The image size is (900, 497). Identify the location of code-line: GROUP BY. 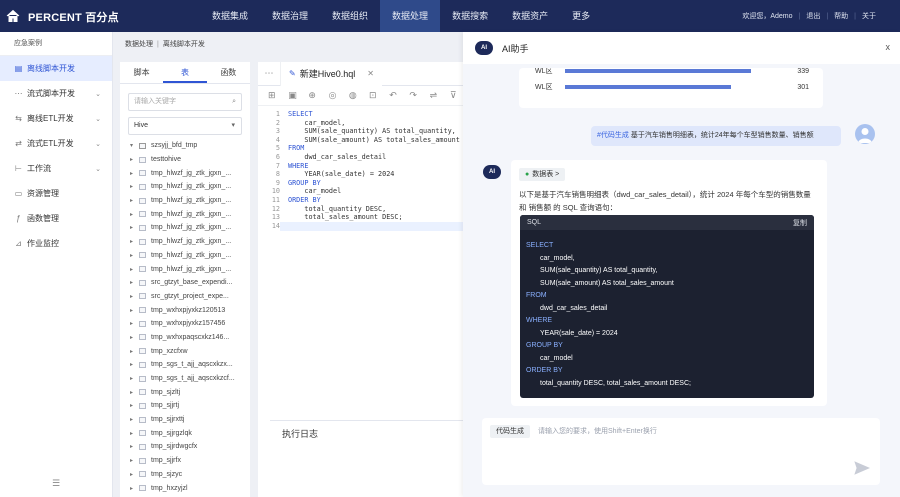
(374, 183).